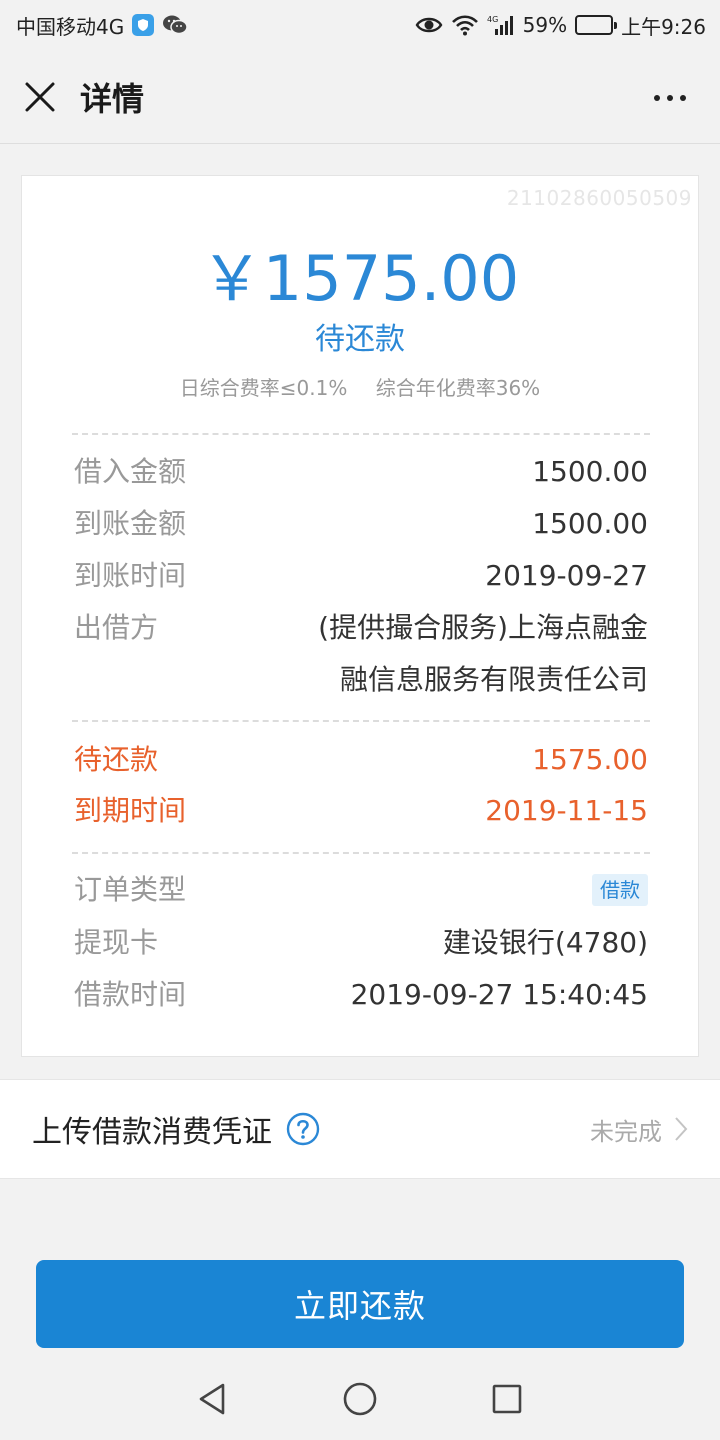 The height and width of the screenshot is (1440, 720). What do you see at coordinates (545, 942) in the screenshot?
I see `withdraw-card-value: 建设银行(4780)` at bounding box center [545, 942].